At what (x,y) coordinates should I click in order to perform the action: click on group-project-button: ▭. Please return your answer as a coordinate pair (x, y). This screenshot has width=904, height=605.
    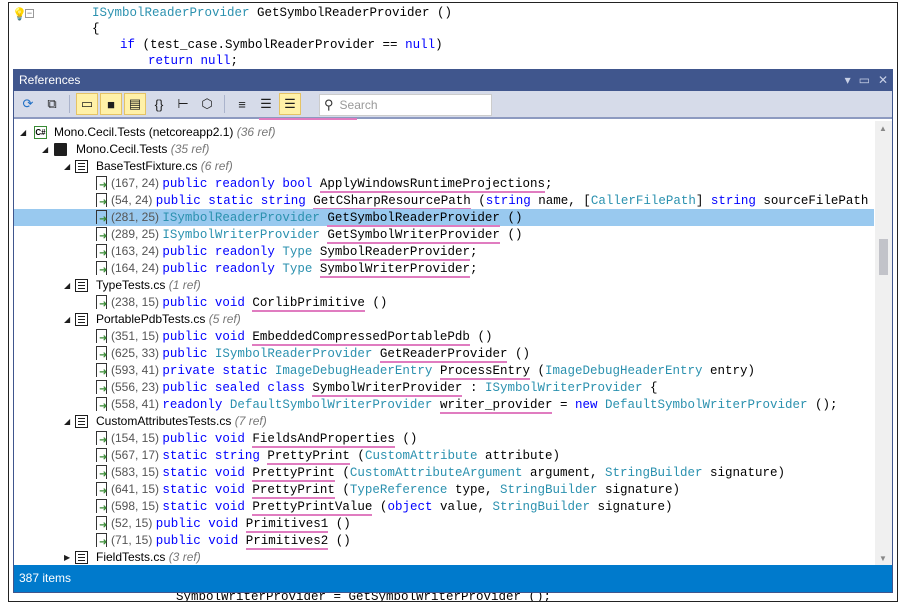
    Looking at the image, I should click on (87, 104).